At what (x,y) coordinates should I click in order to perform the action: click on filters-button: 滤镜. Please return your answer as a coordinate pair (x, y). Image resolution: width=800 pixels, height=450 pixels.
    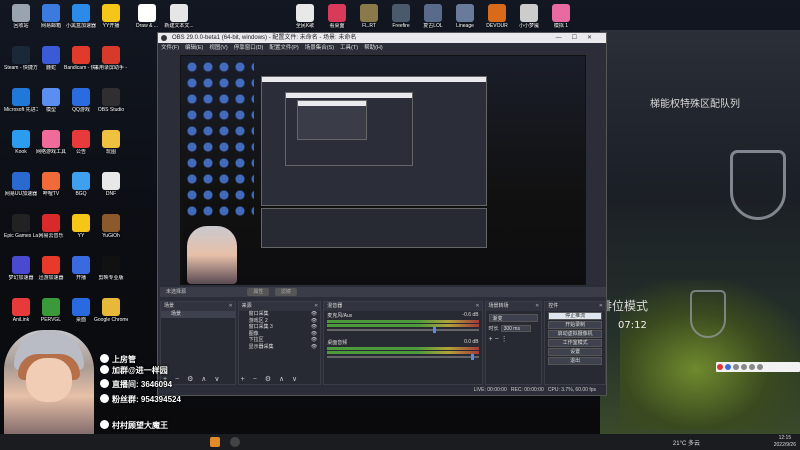
    Looking at the image, I should click on (285, 292).